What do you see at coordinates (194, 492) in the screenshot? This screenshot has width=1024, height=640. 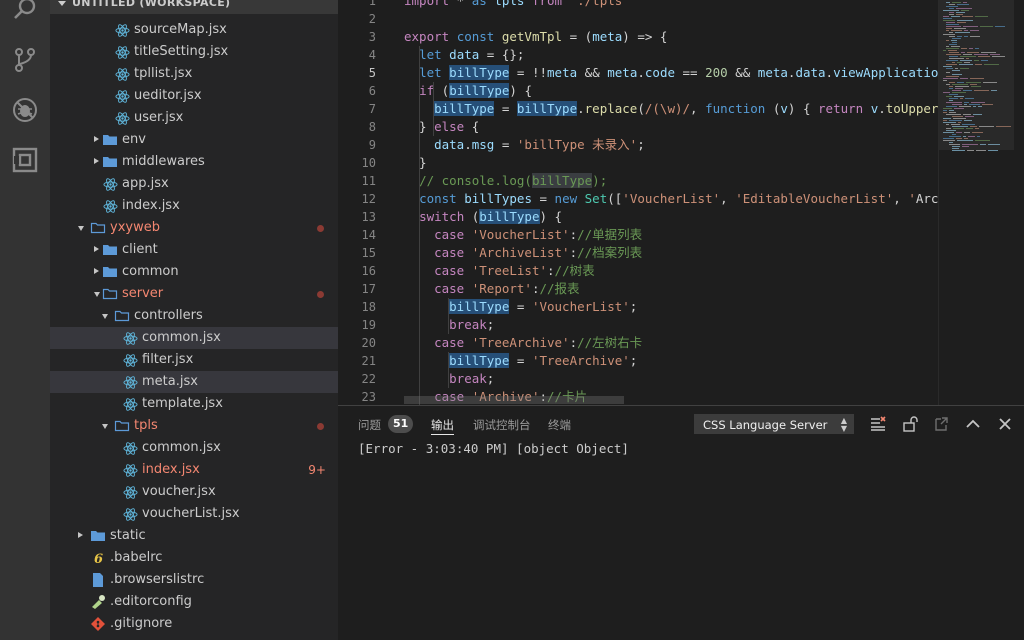 I see `tree-file: voucher.jsx` at bounding box center [194, 492].